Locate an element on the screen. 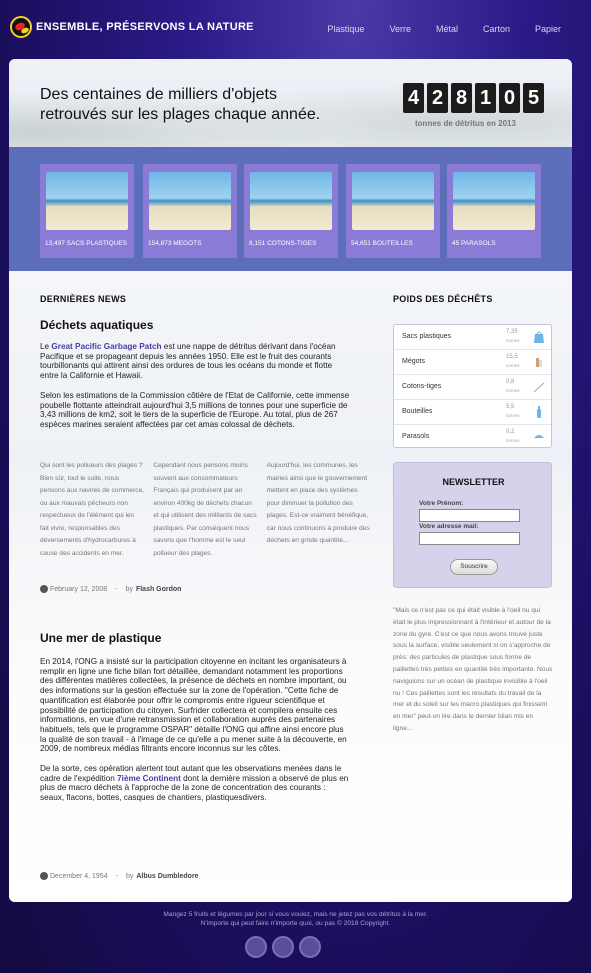  subscribe-button: Souscrire is located at coordinates (474, 567).